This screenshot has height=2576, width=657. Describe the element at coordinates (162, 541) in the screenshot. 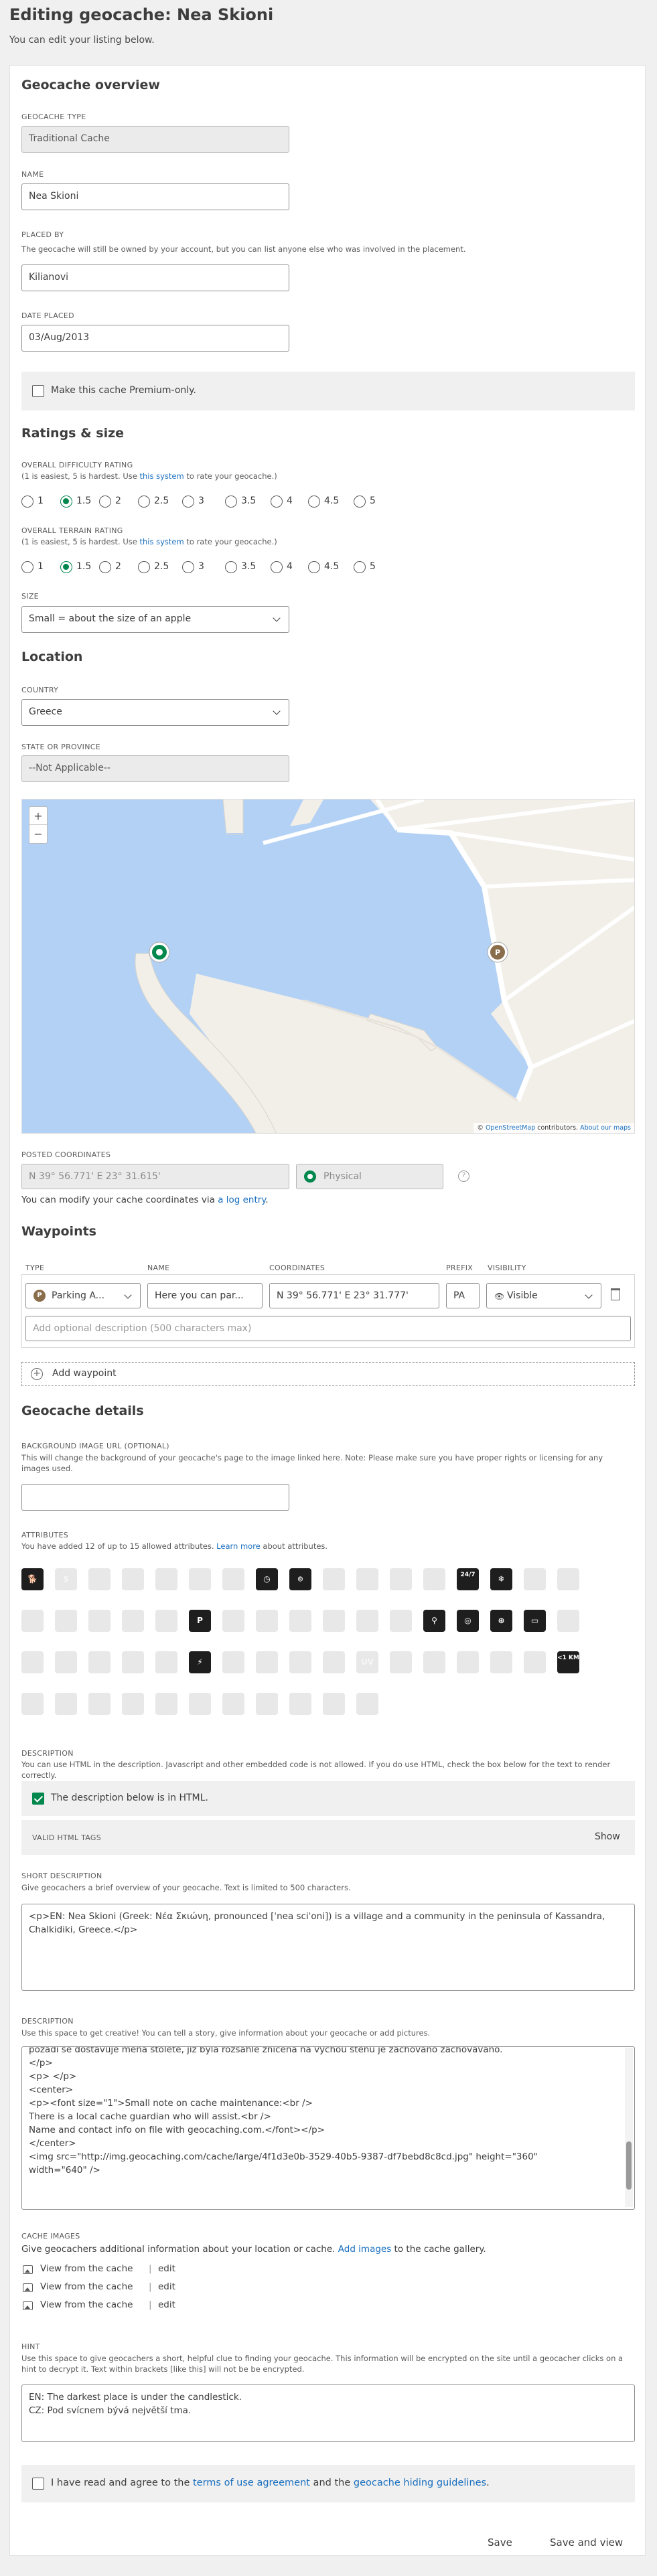

I see `terrain-system-link: this system` at that location.